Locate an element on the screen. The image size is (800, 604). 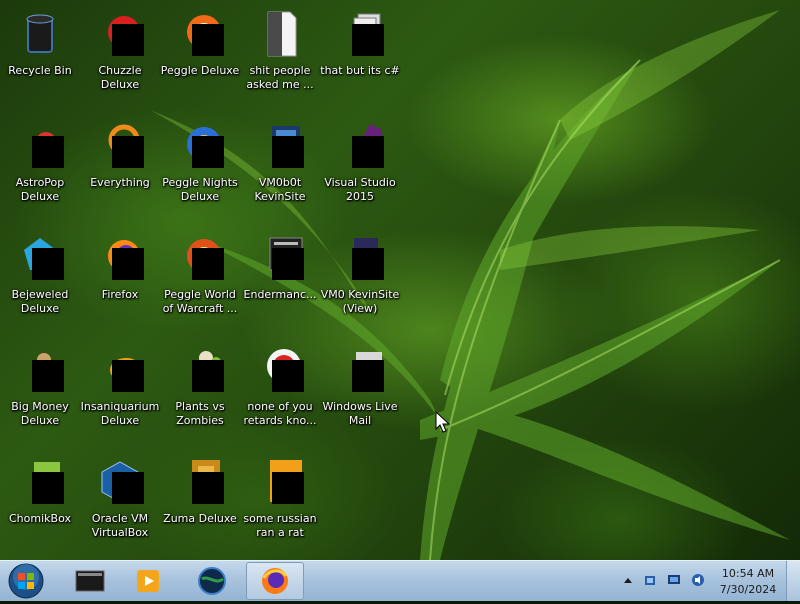
windows-start-orb-icon is located at coordinates (26, 581).